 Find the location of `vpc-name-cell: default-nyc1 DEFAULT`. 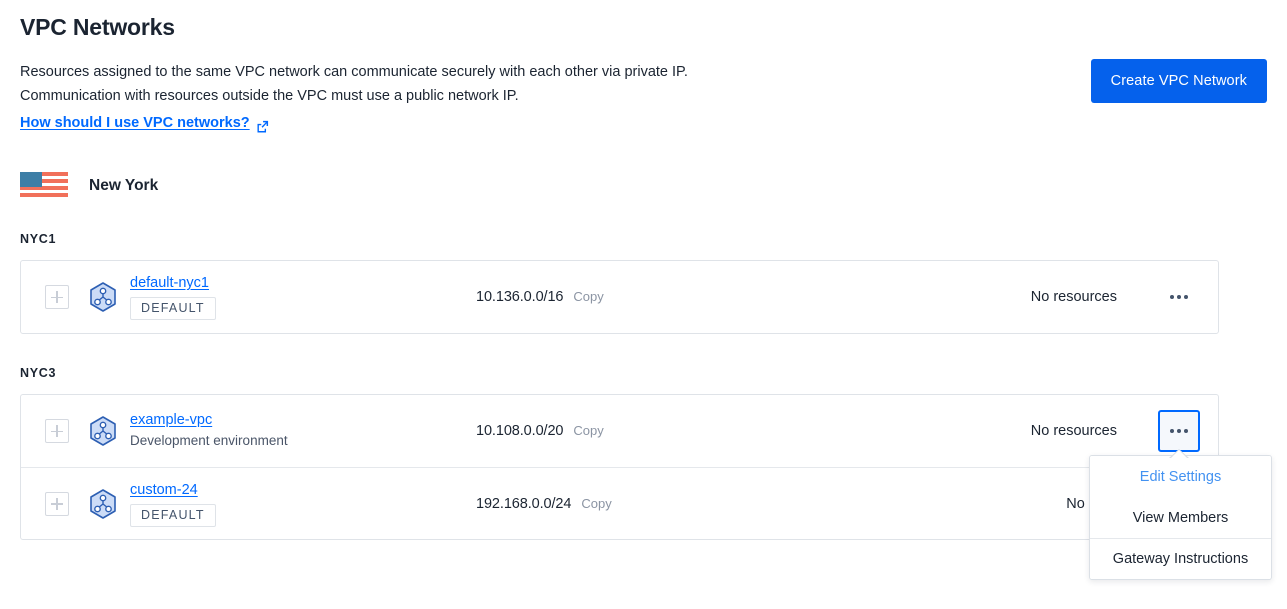

vpc-name-cell: default-nyc1 DEFAULT is located at coordinates (275, 297).